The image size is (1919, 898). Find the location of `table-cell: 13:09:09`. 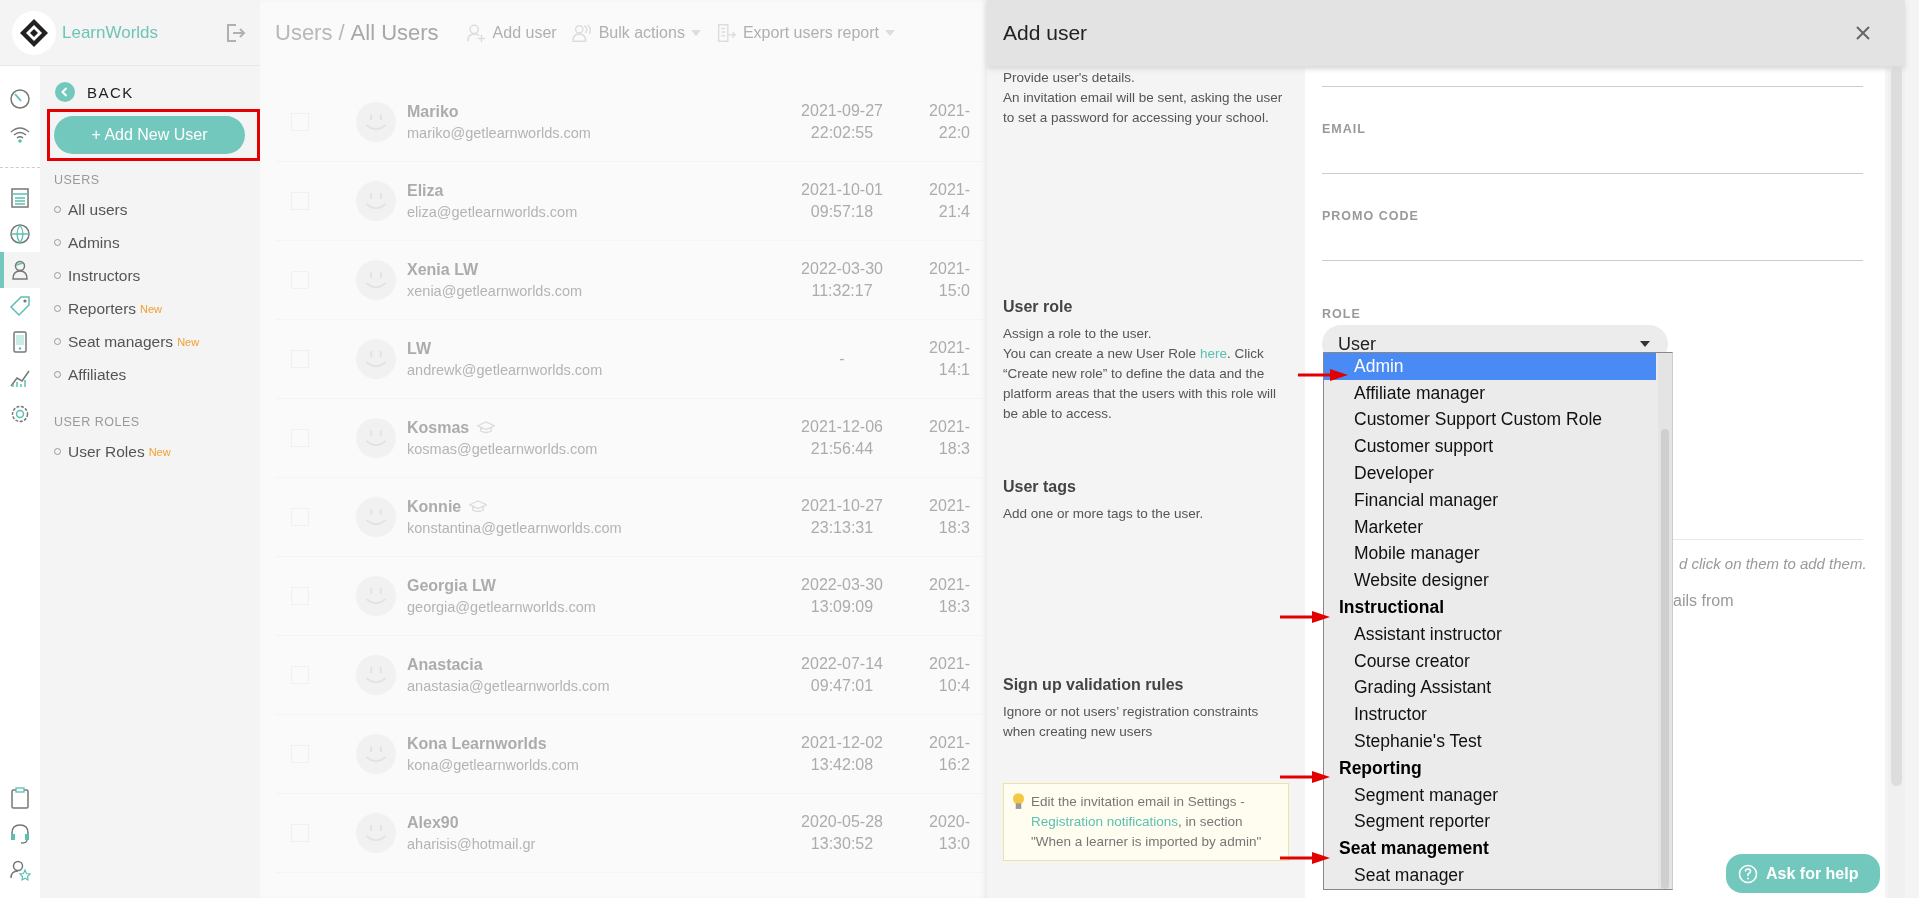

table-cell: 13:09:09 is located at coordinates (842, 607).